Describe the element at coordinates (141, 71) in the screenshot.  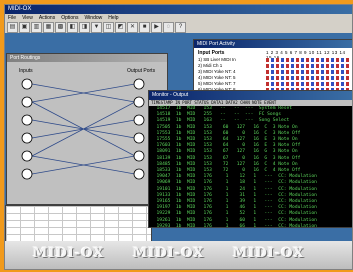
I see `outputs-label: Output Ports` at that location.